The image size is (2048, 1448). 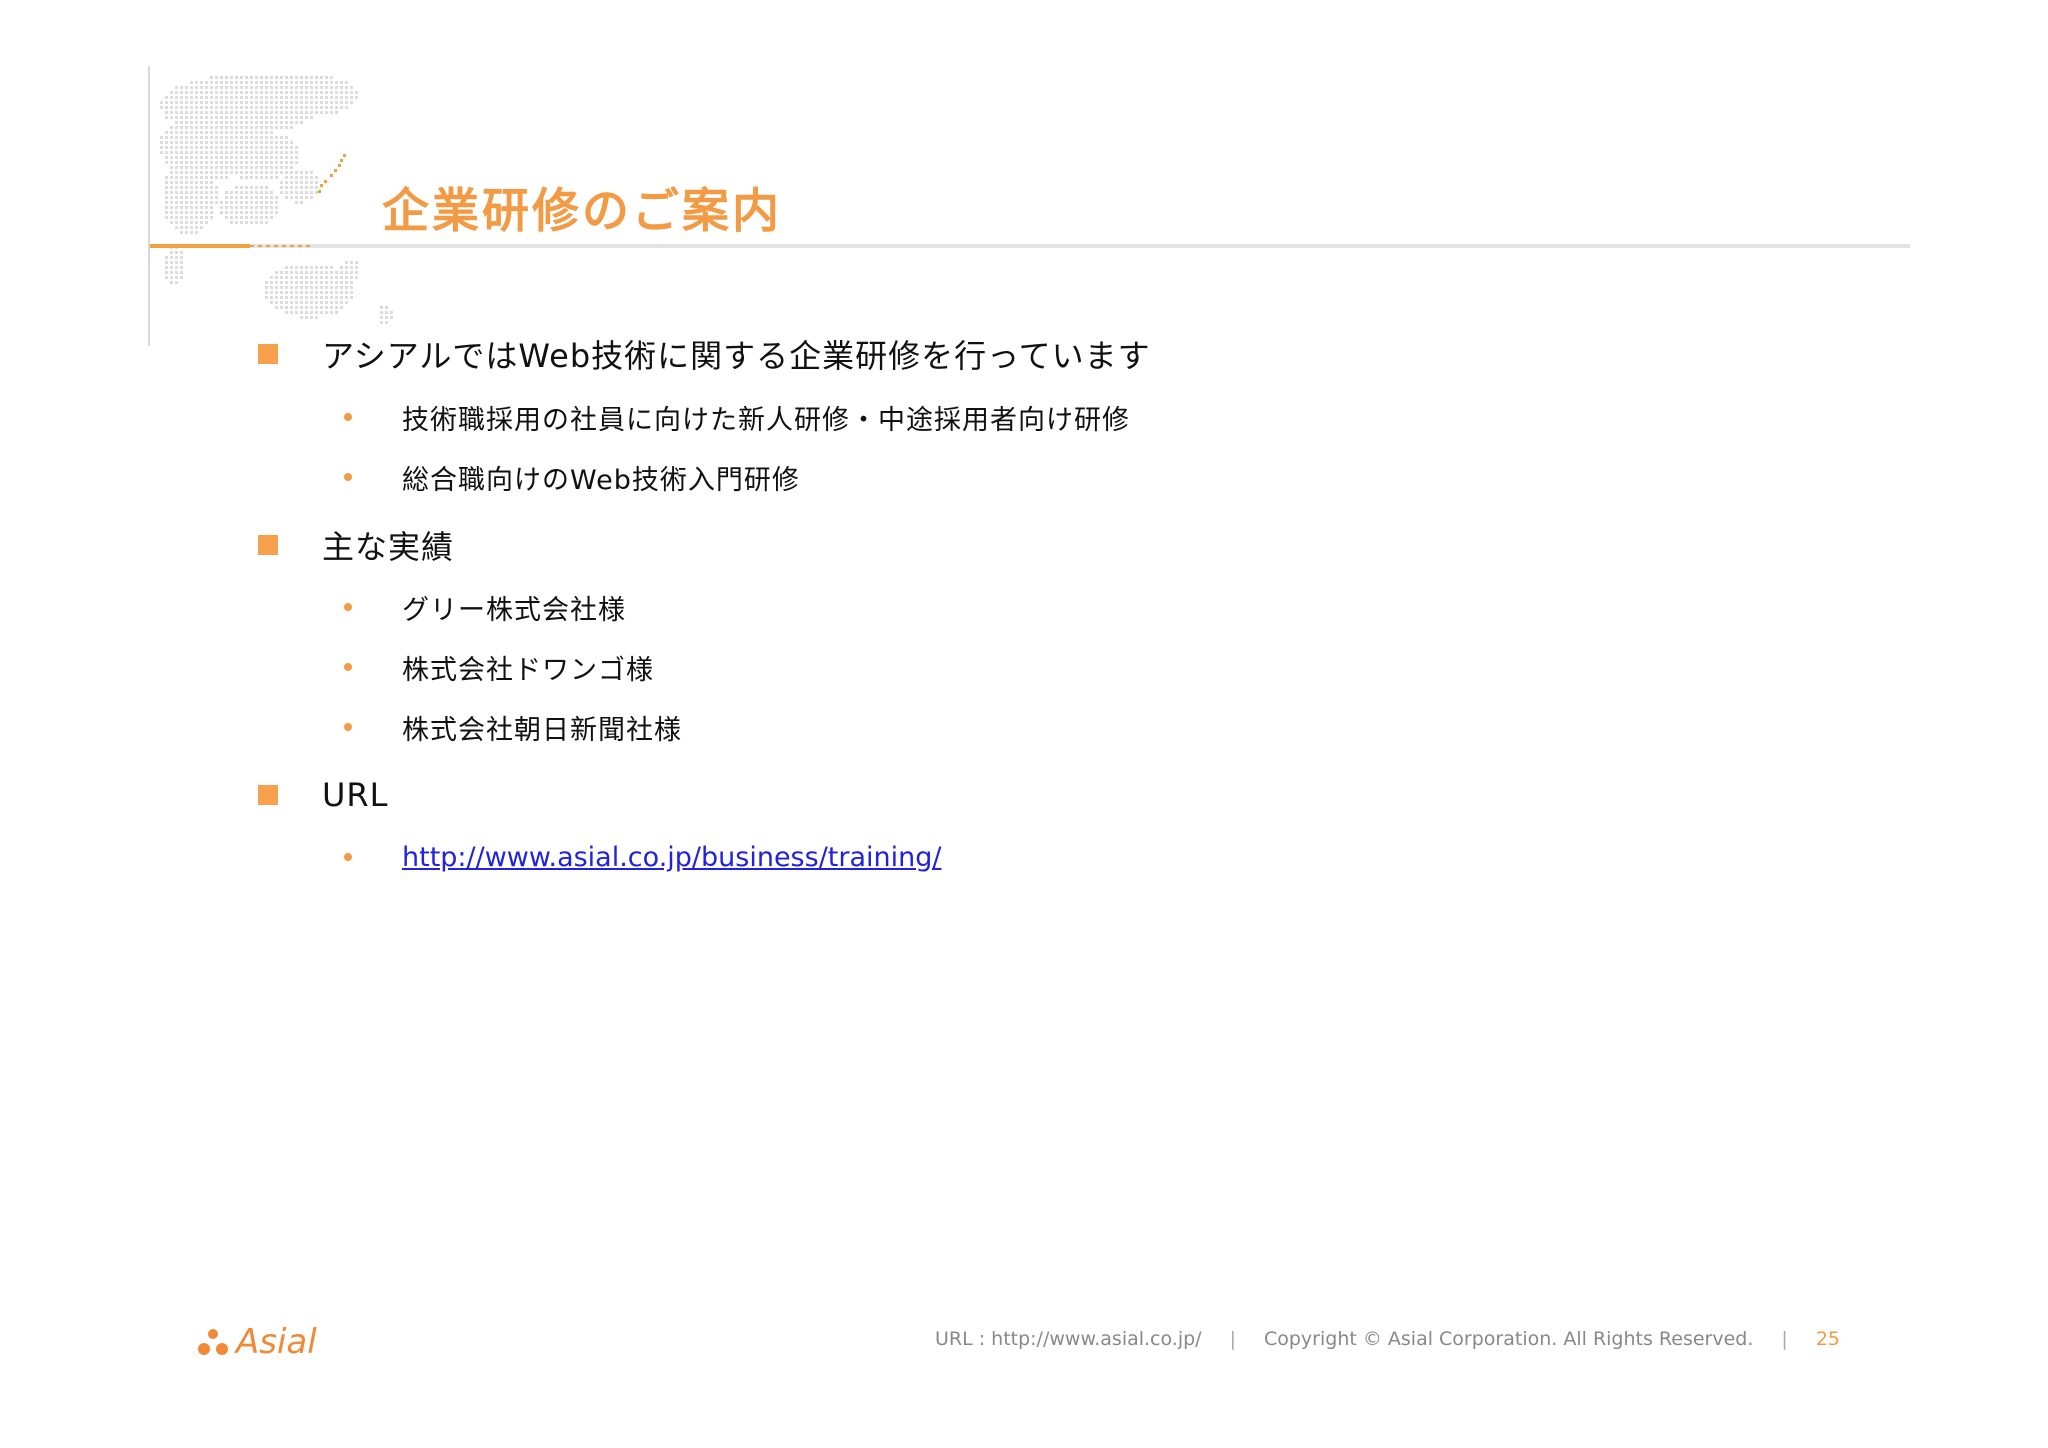 I want to click on section-heading: アシアルではWeb技術に関する企業研修を行っています, so click(x=704, y=354).